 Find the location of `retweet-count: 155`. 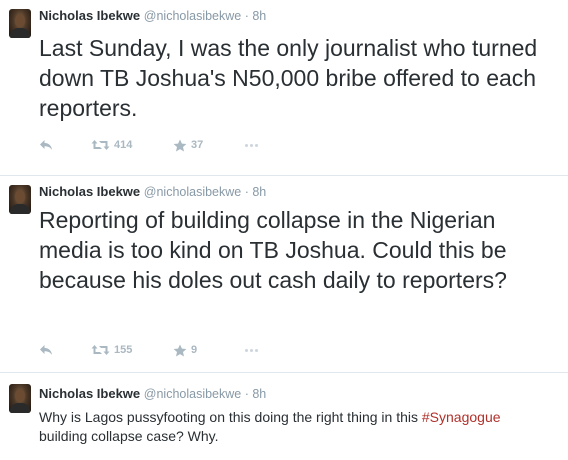

retweet-count: 155 is located at coordinates (123, 350).